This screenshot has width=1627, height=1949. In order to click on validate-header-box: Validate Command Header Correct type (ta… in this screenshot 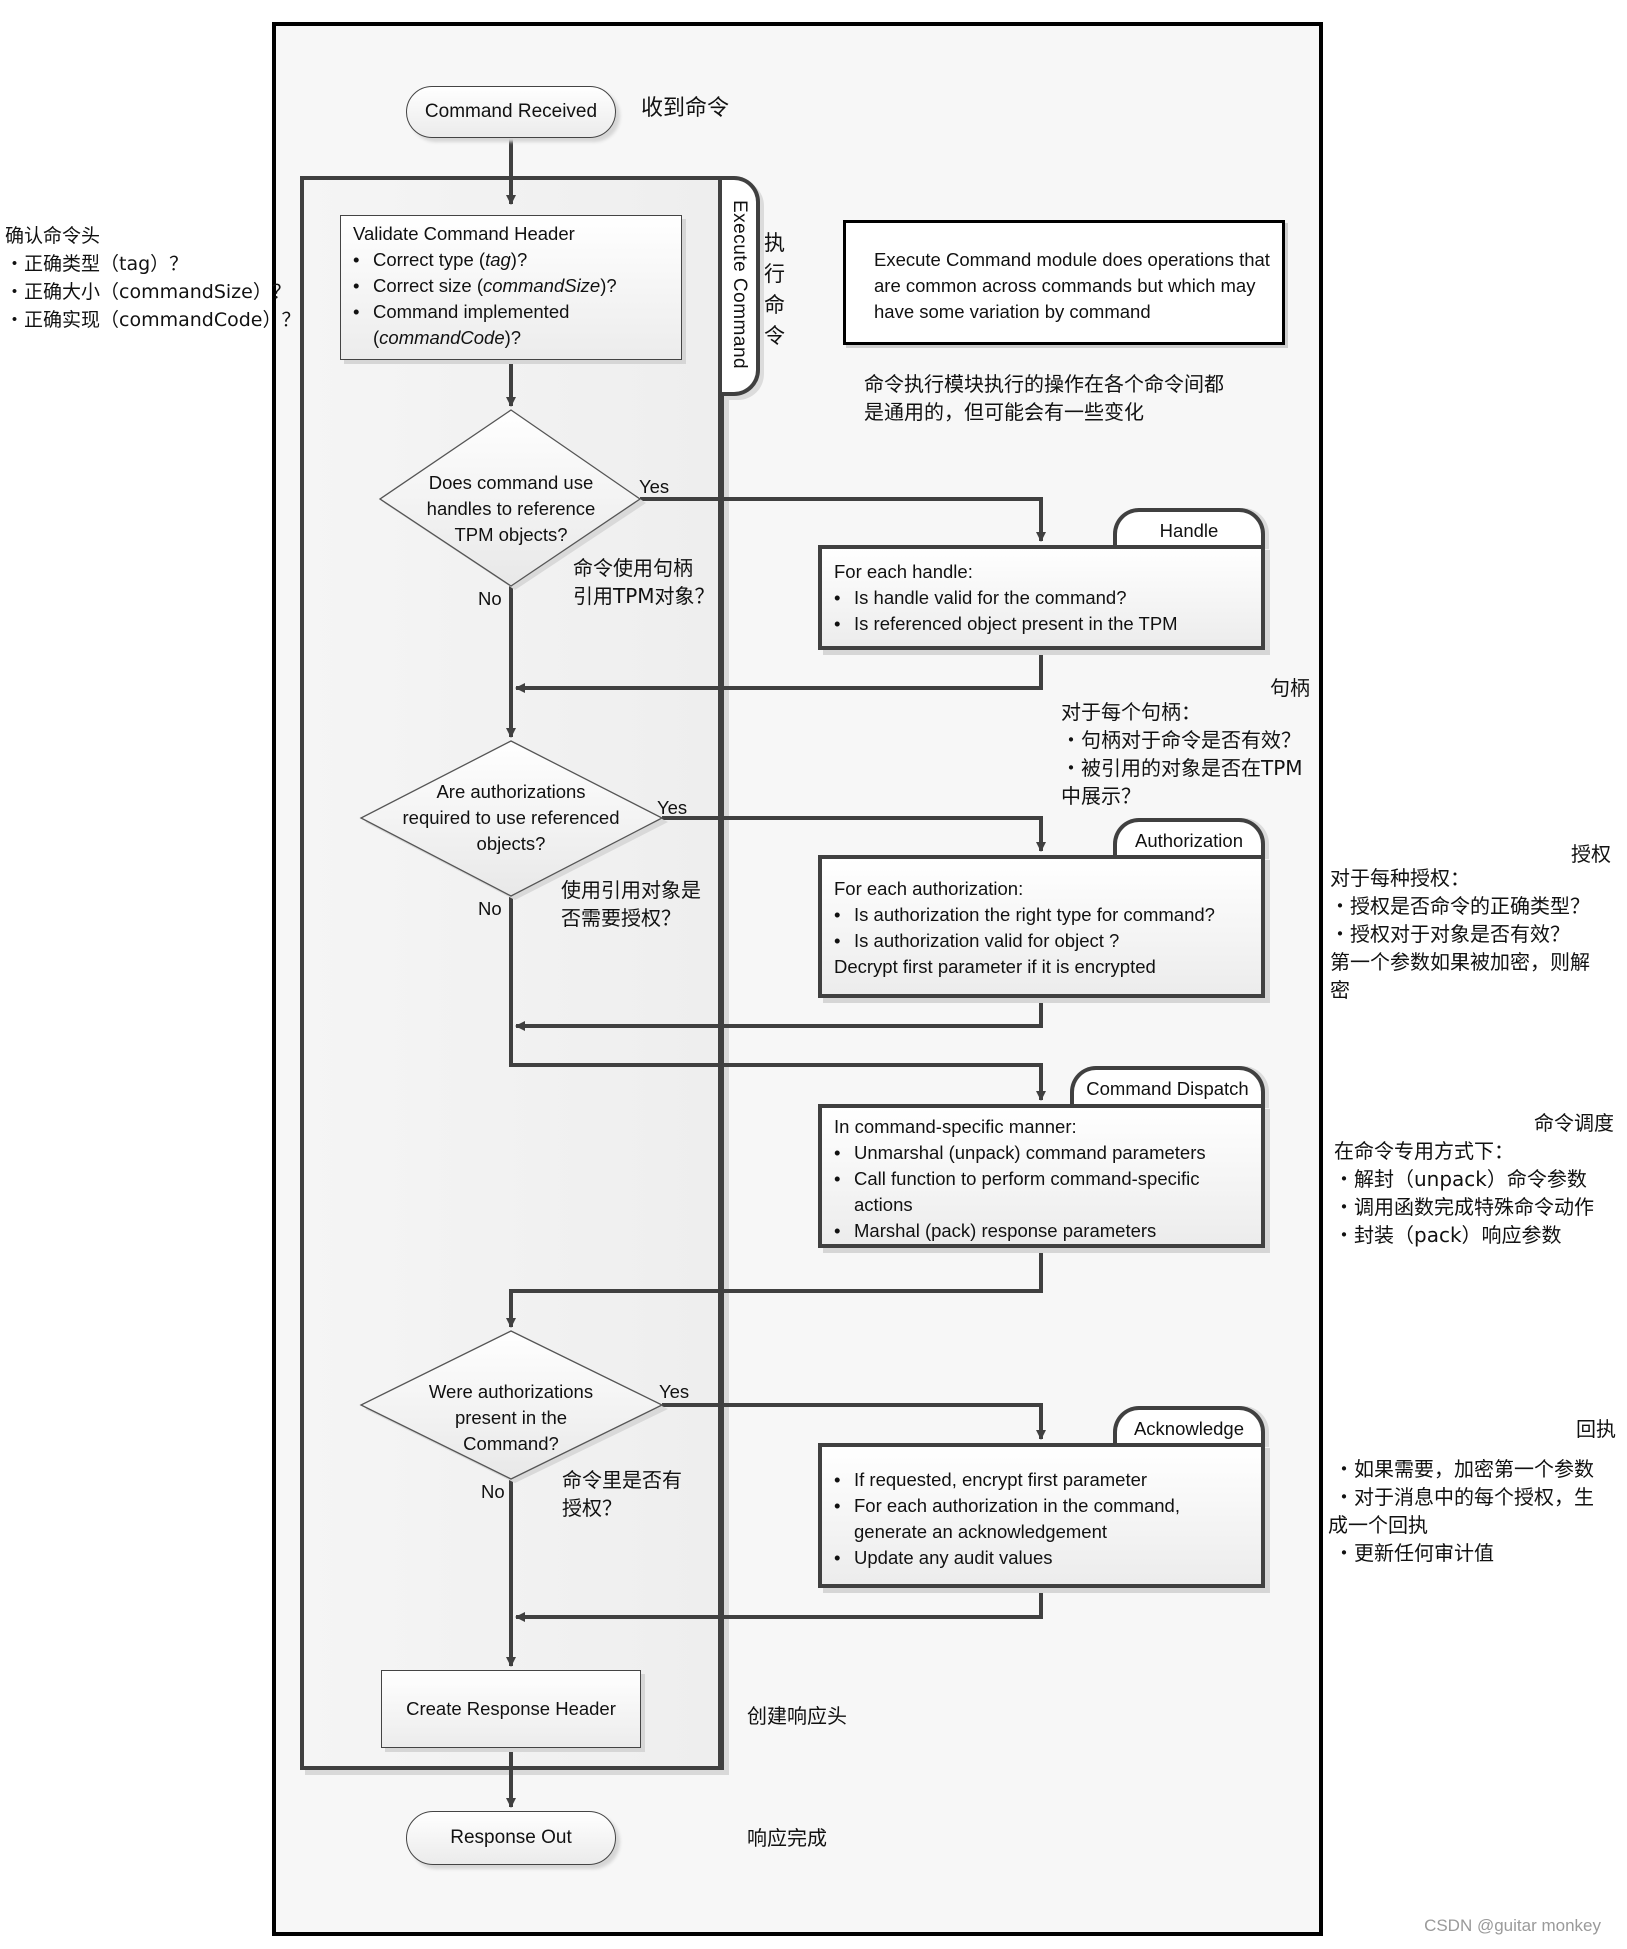, I will do `click(511, 287)`.